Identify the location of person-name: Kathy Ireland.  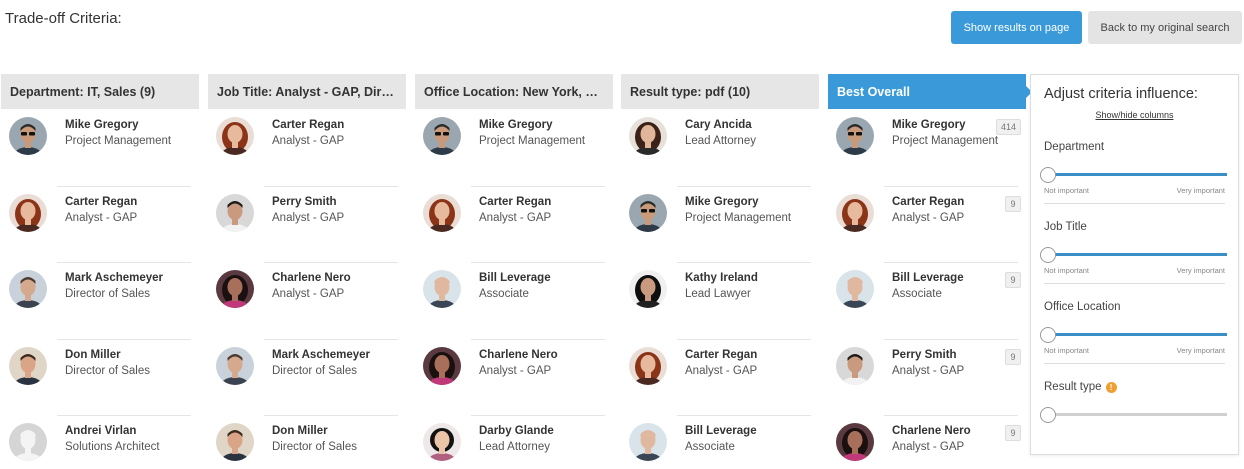
(721, 278).